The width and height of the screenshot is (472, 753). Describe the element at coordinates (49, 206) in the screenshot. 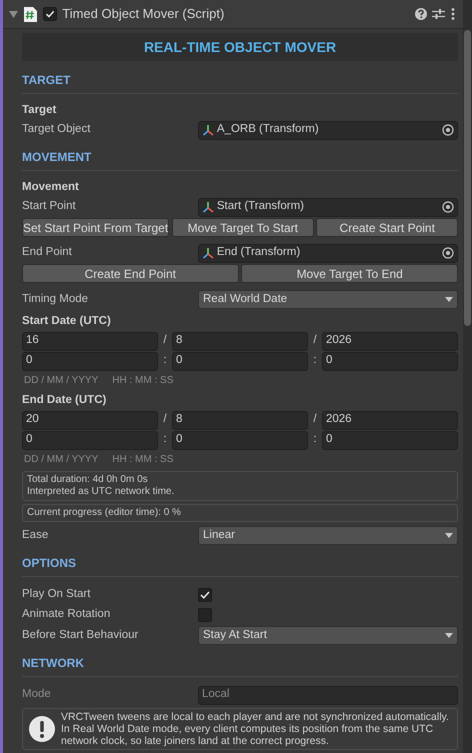

I see `field-label: Start Point` at that location.